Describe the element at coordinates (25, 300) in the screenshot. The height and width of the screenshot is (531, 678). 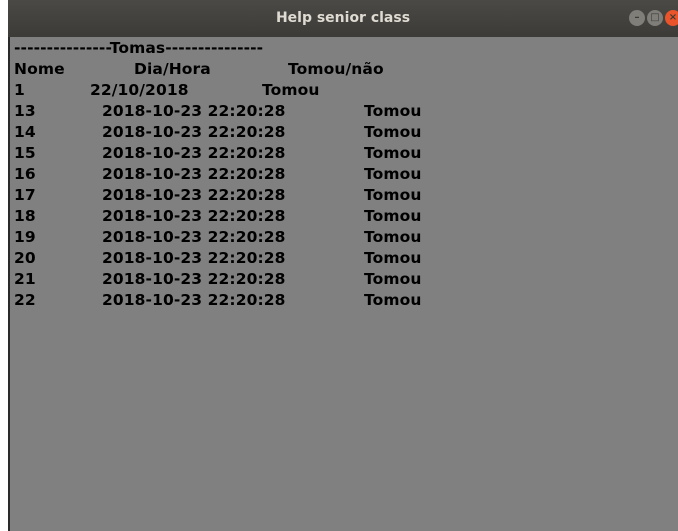
I see `row-nome: 22` at that location.